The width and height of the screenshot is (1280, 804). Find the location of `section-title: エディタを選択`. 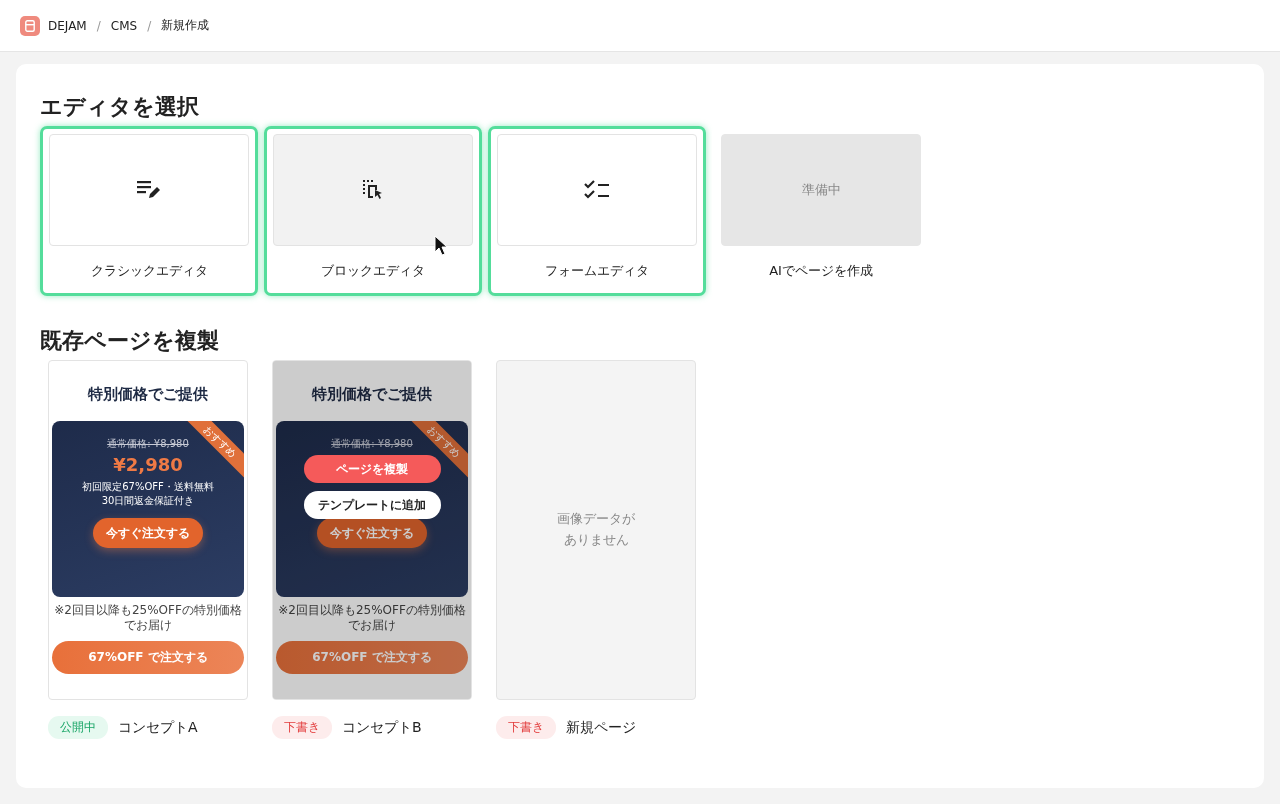

section-title: エディタを選択 is located at coordinates (120, 107).